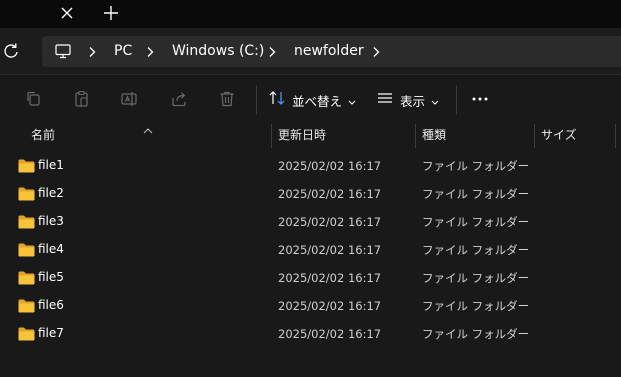  I want to click on column-headers: 名前 更新日時 種類 サイズ, so click(310, 135).